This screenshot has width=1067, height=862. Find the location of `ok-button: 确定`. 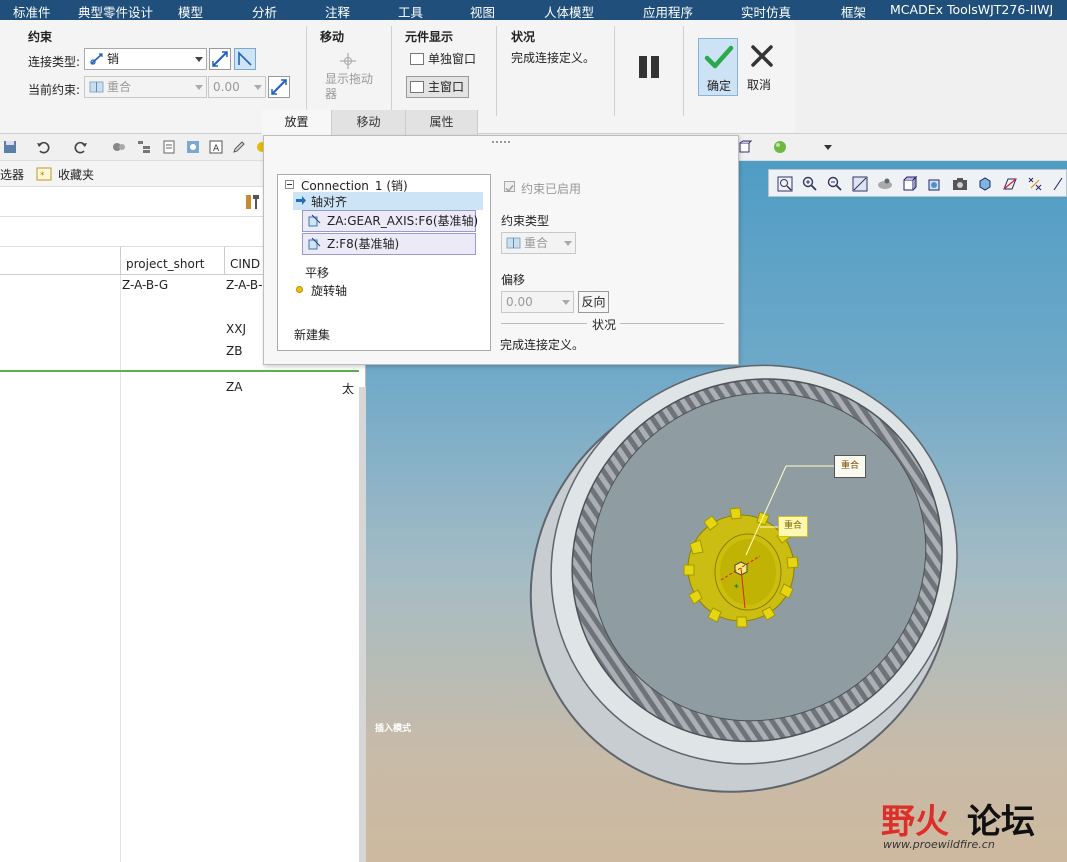

ok-button: 确定 is located at coordinates (718, 67).